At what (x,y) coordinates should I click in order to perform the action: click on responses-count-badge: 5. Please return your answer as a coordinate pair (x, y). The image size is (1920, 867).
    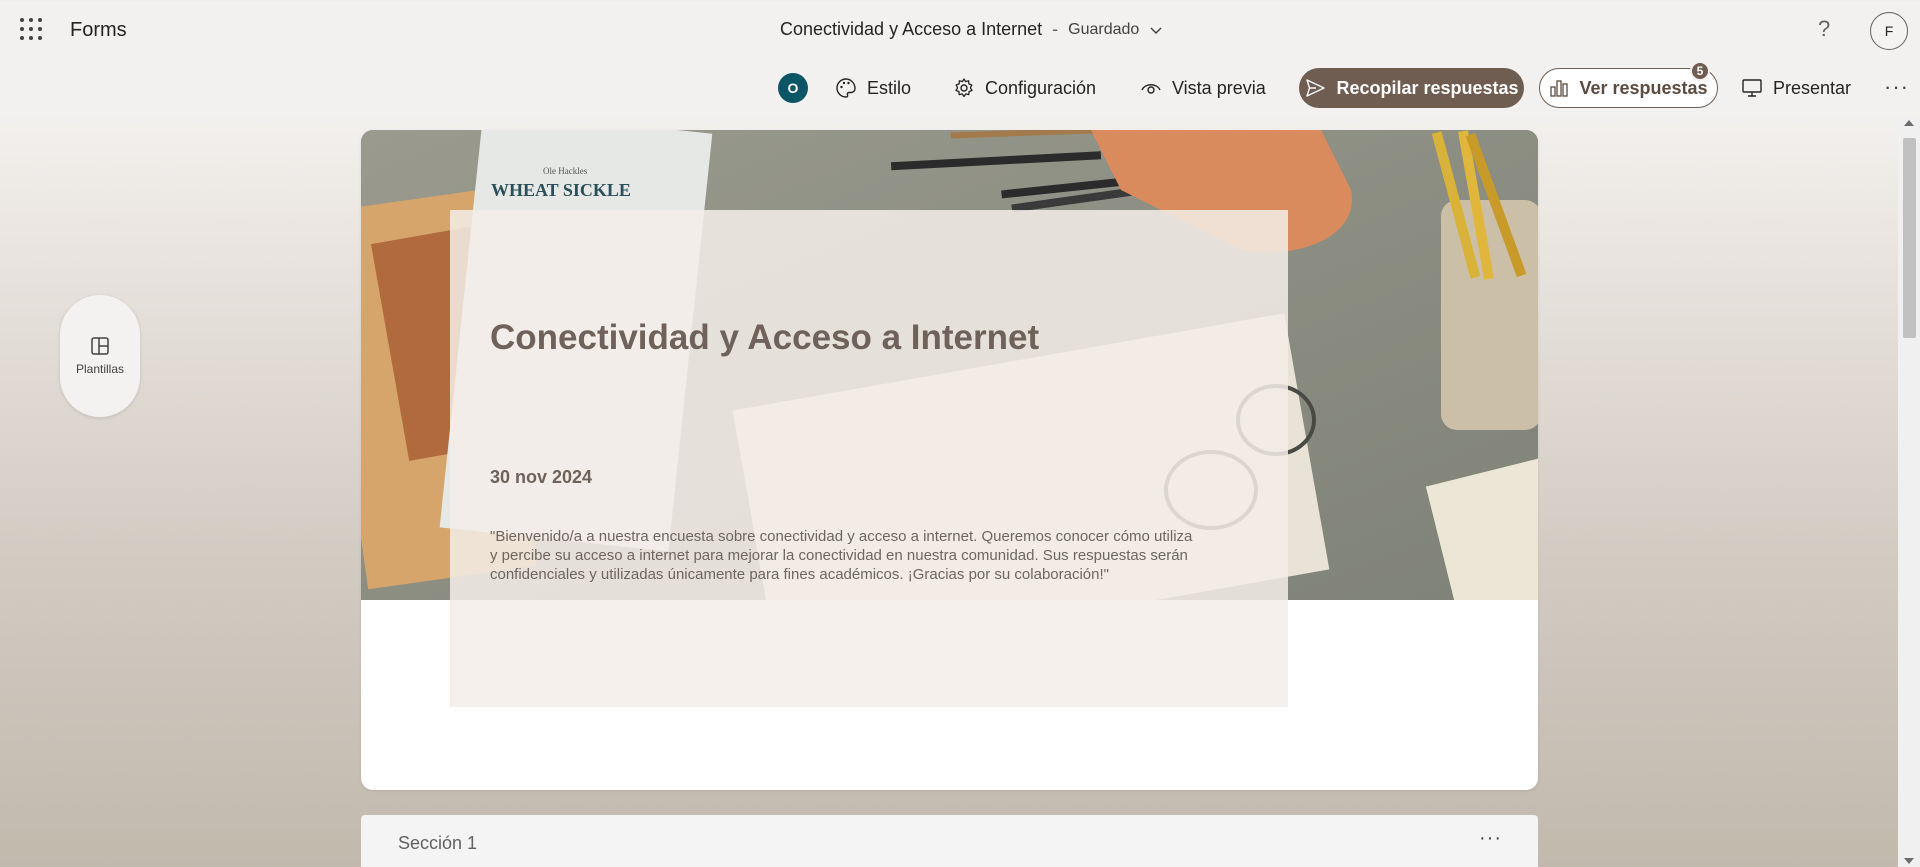
    Looking at the image, I should click on (1700, 71).